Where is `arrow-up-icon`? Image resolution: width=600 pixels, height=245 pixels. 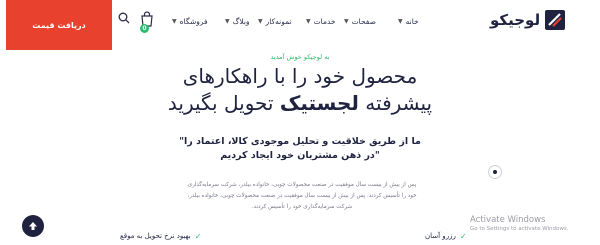 arrow-up-icon is located at coordinates (33, 226).